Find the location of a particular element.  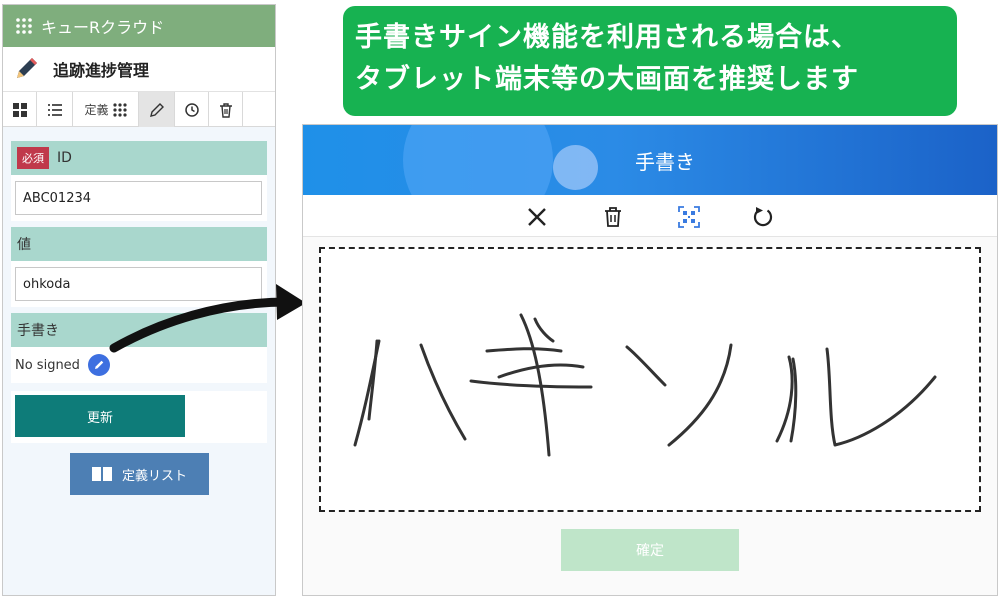

id-field-box: ABC01234 is located at coordinates (139, 198).